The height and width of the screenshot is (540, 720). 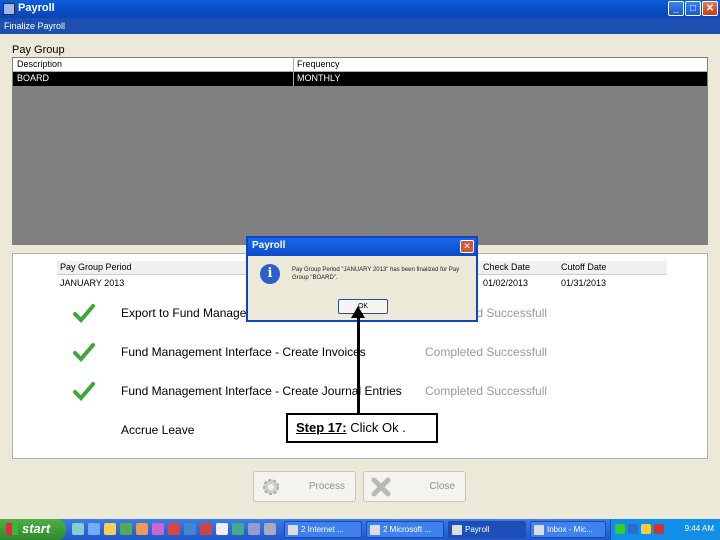 What do you see at coordinates (583, 267) in the screenshot?
I see `column-header-cutoff-date: Cutoff Date` at bounding box center [583, 267].